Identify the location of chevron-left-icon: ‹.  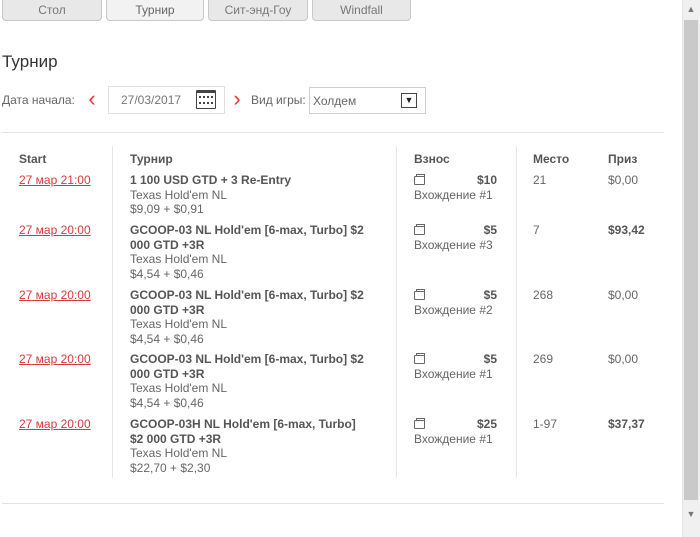
(92, 100).